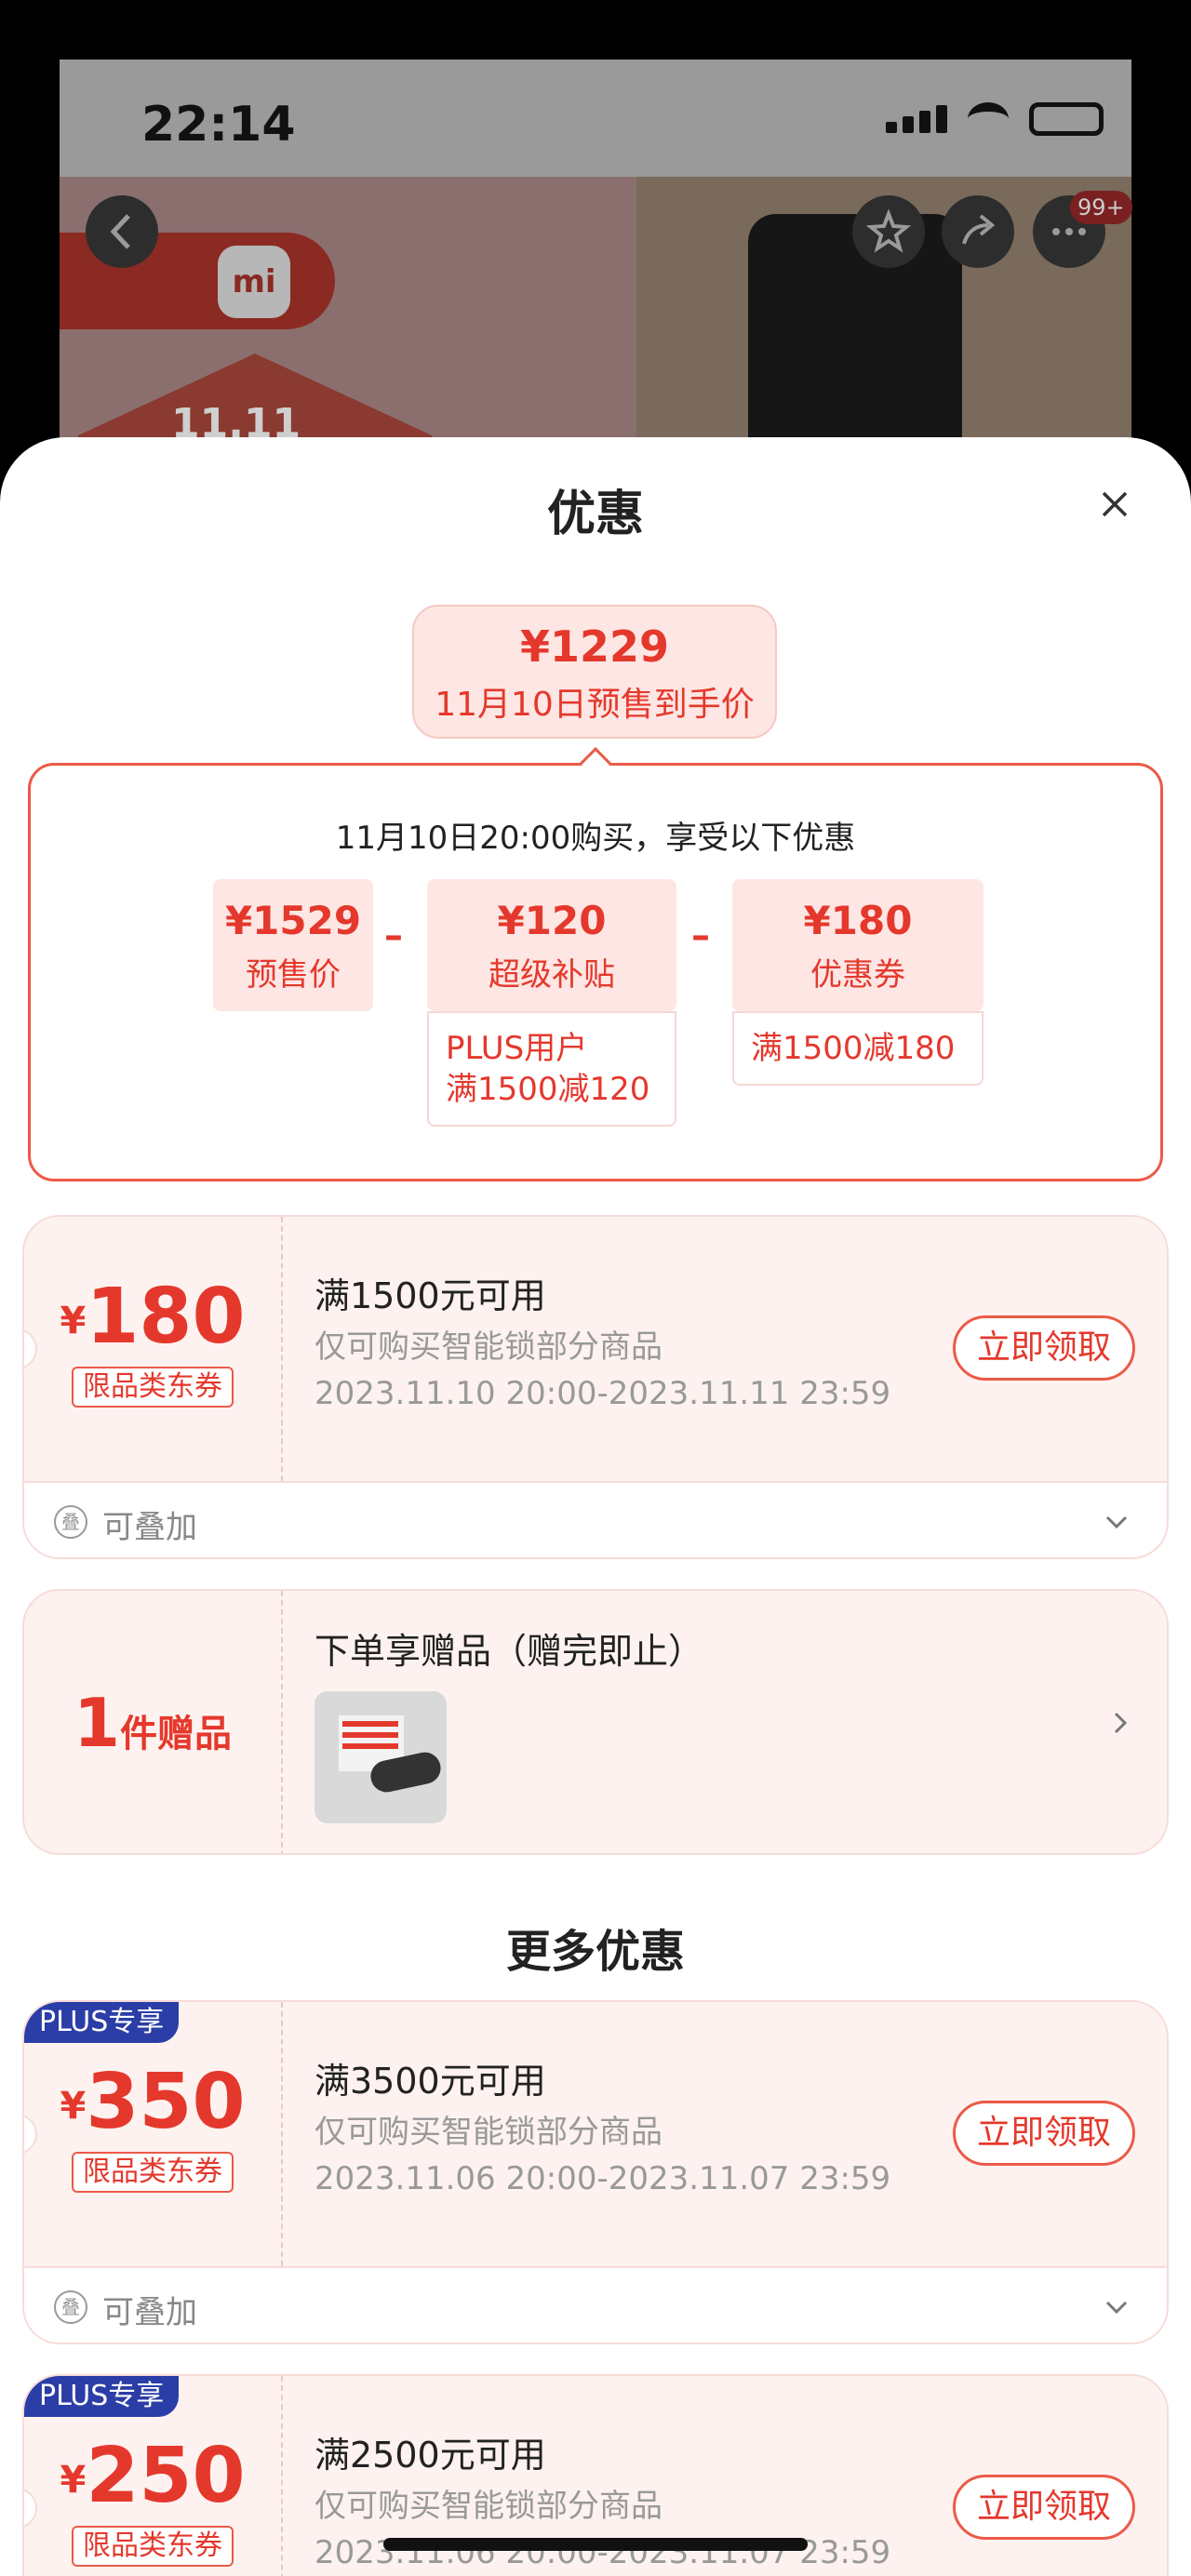 Image resolution: width=1191 pixels, height=2576 pixels. Describe the element at coordinates (595, 705) in the screenshot. I see `final-price-label: 11月10日预售到手价` at that location.